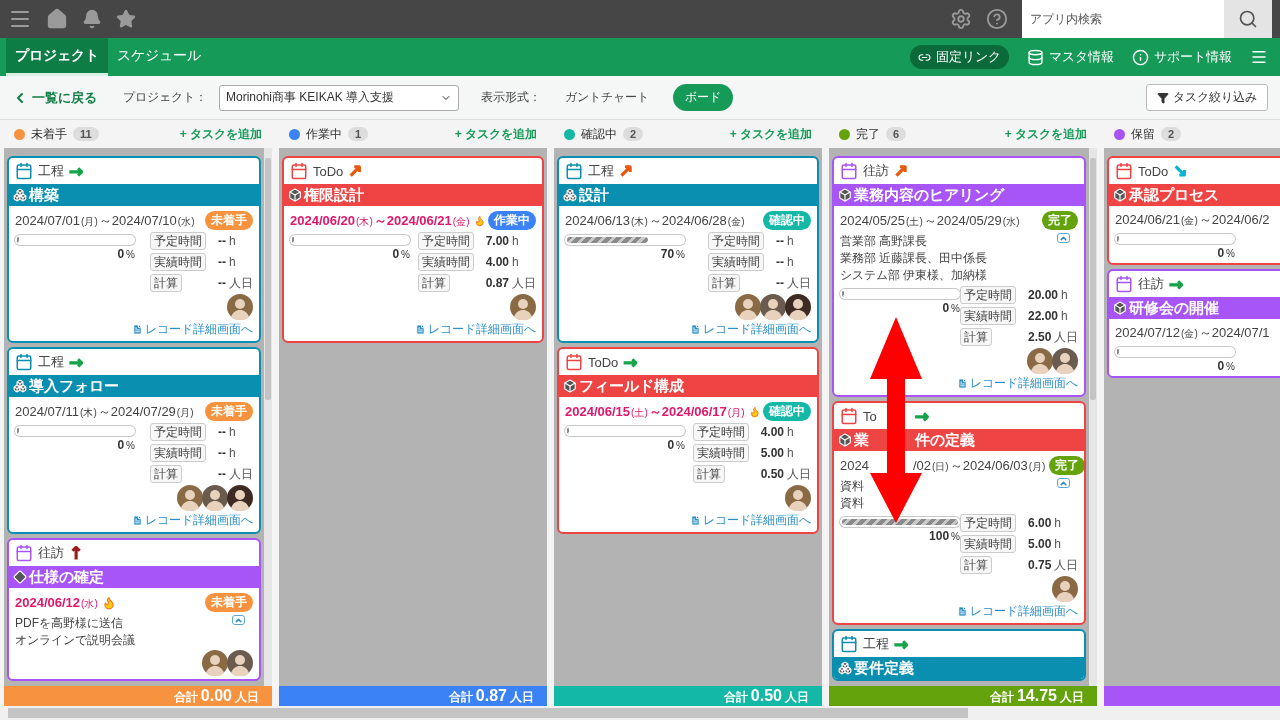 The image size is (1280, 720). Describe the element at coordinates (105, 411) in the screenshot. I see `date-range: 2024/07/11(木)～2024/07/29(月)` at that location.